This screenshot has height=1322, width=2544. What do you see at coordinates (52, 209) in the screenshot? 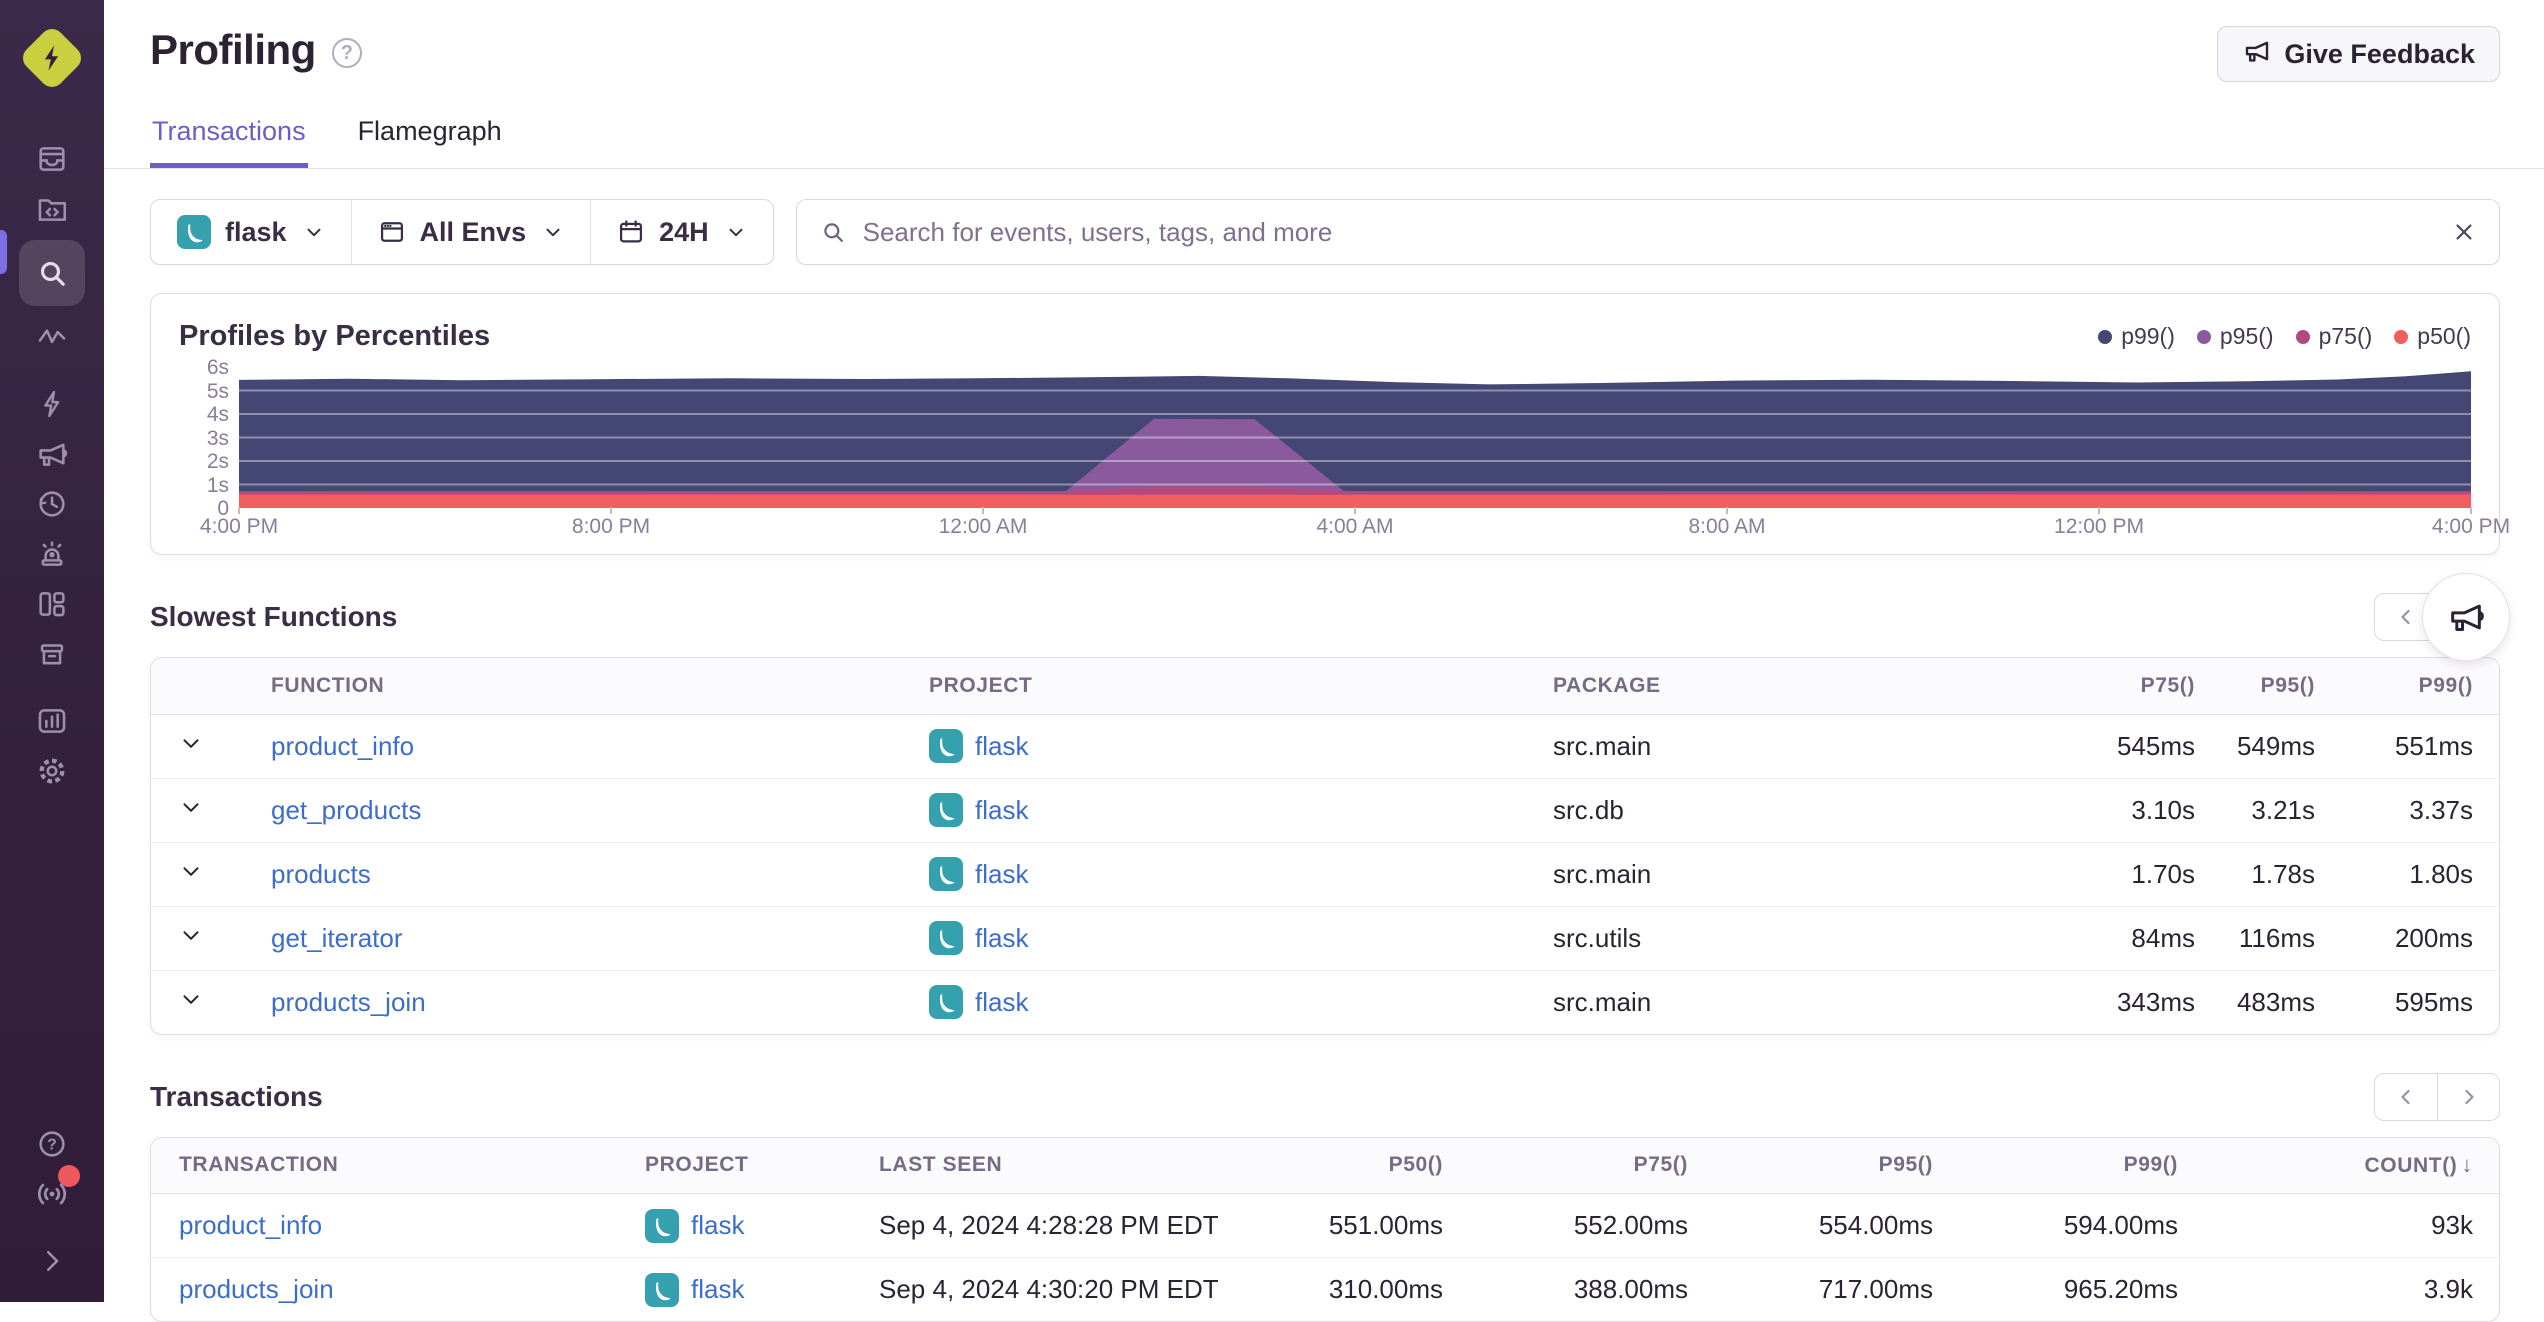
I see `folder-code-icon` at bounding box center [52, 209].